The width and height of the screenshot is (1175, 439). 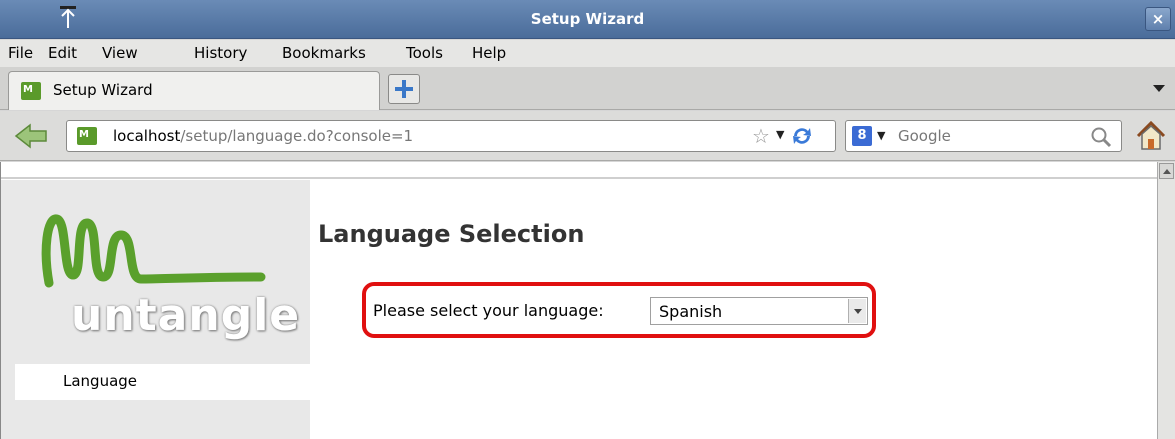 What do you see at coordinates (1151, 136) in the screenshot?
I see `home-icon` at bounding box center [1151, 136].